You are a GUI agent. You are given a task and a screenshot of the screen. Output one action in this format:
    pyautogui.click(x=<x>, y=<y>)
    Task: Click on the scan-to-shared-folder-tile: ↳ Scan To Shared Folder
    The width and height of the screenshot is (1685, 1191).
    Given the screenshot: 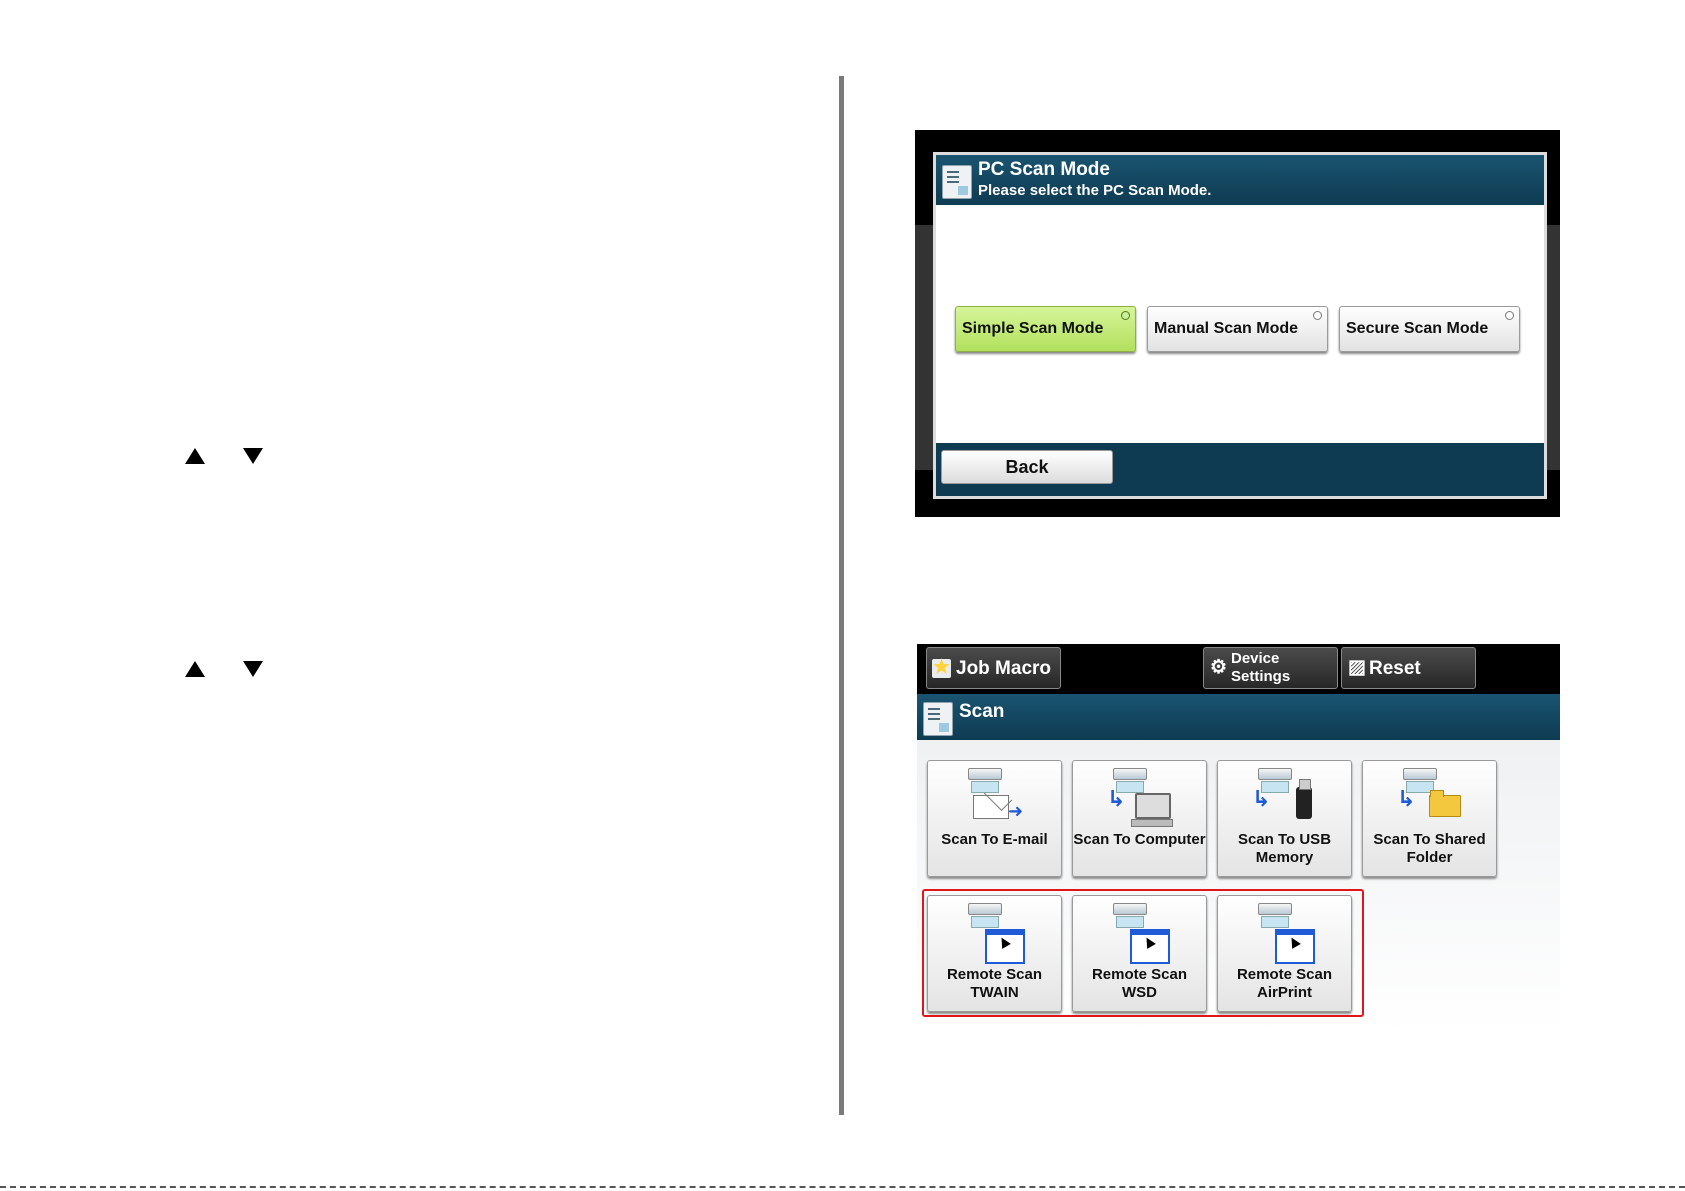 What is the action you would take?
    pyautogui.click(x=1429, y=818)
    